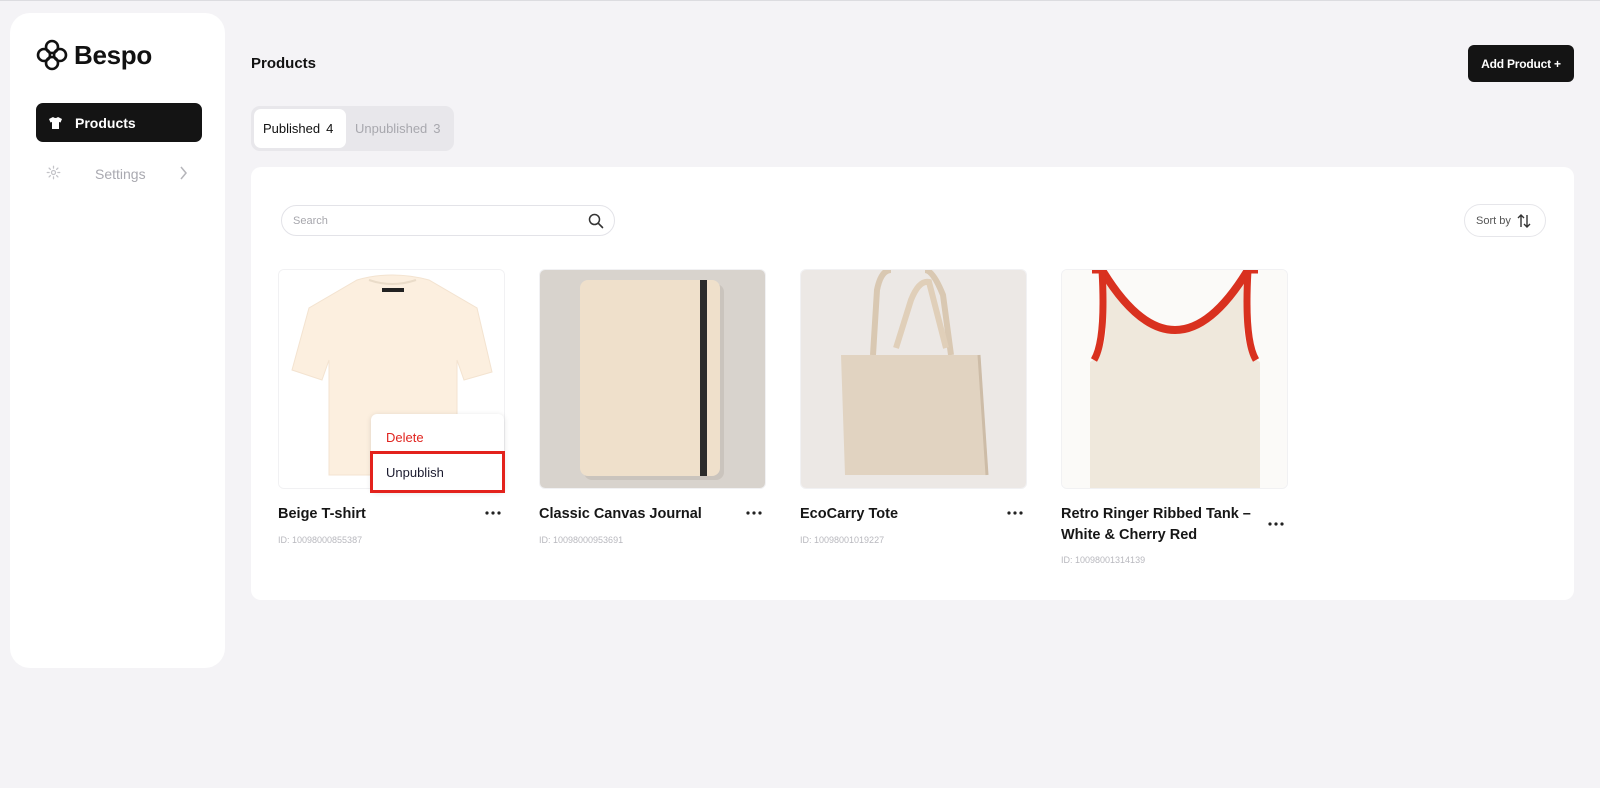  Describe the element at coordinates (1524, 220) in the screenshot. I see `sort-arrows-icon` at that location.